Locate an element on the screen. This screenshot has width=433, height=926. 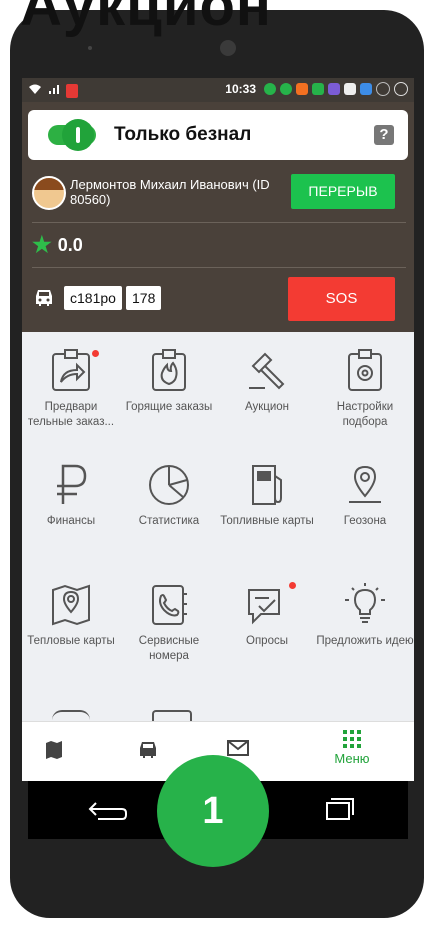
grid-menu-icon is located at coordinates (352, 739).